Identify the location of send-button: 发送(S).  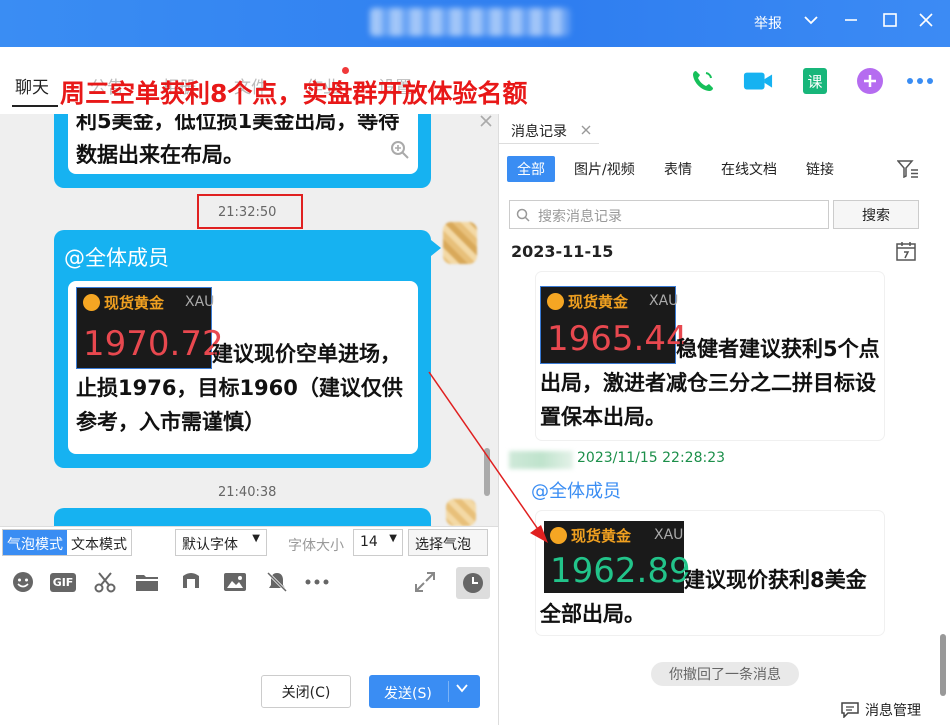
(424, 691).